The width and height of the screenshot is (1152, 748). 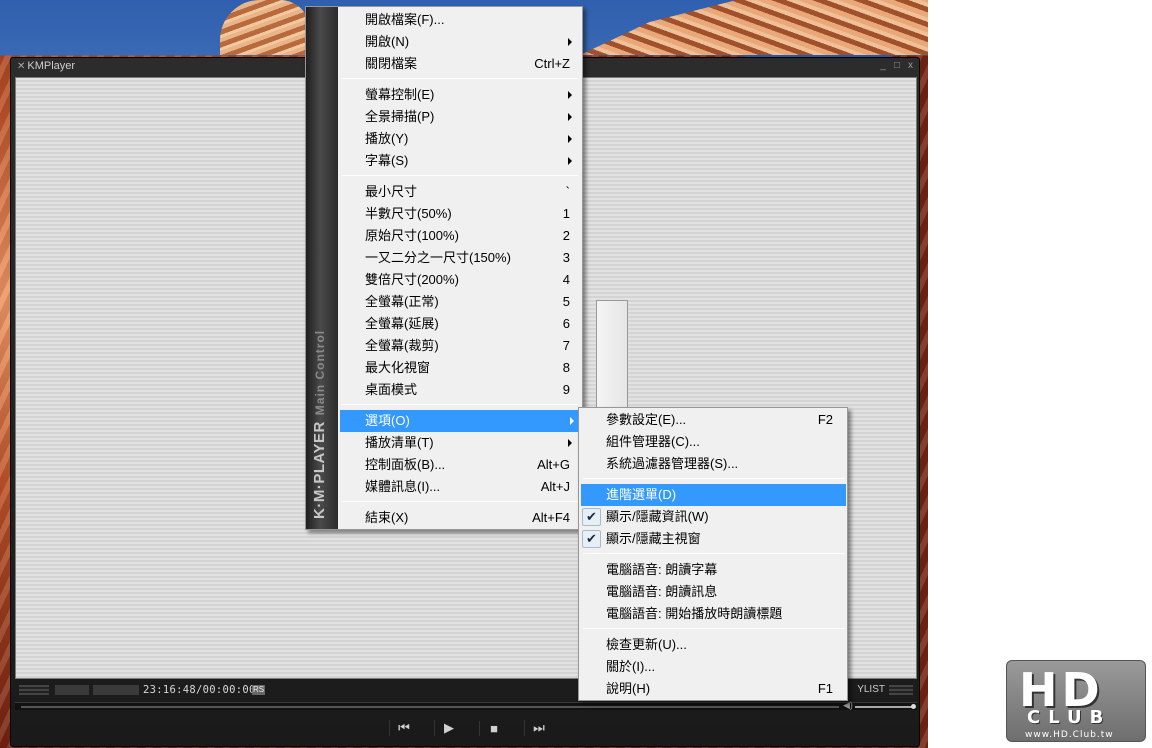 I want to click on menu-item: 開啟(N), so click(x=444, y=42).